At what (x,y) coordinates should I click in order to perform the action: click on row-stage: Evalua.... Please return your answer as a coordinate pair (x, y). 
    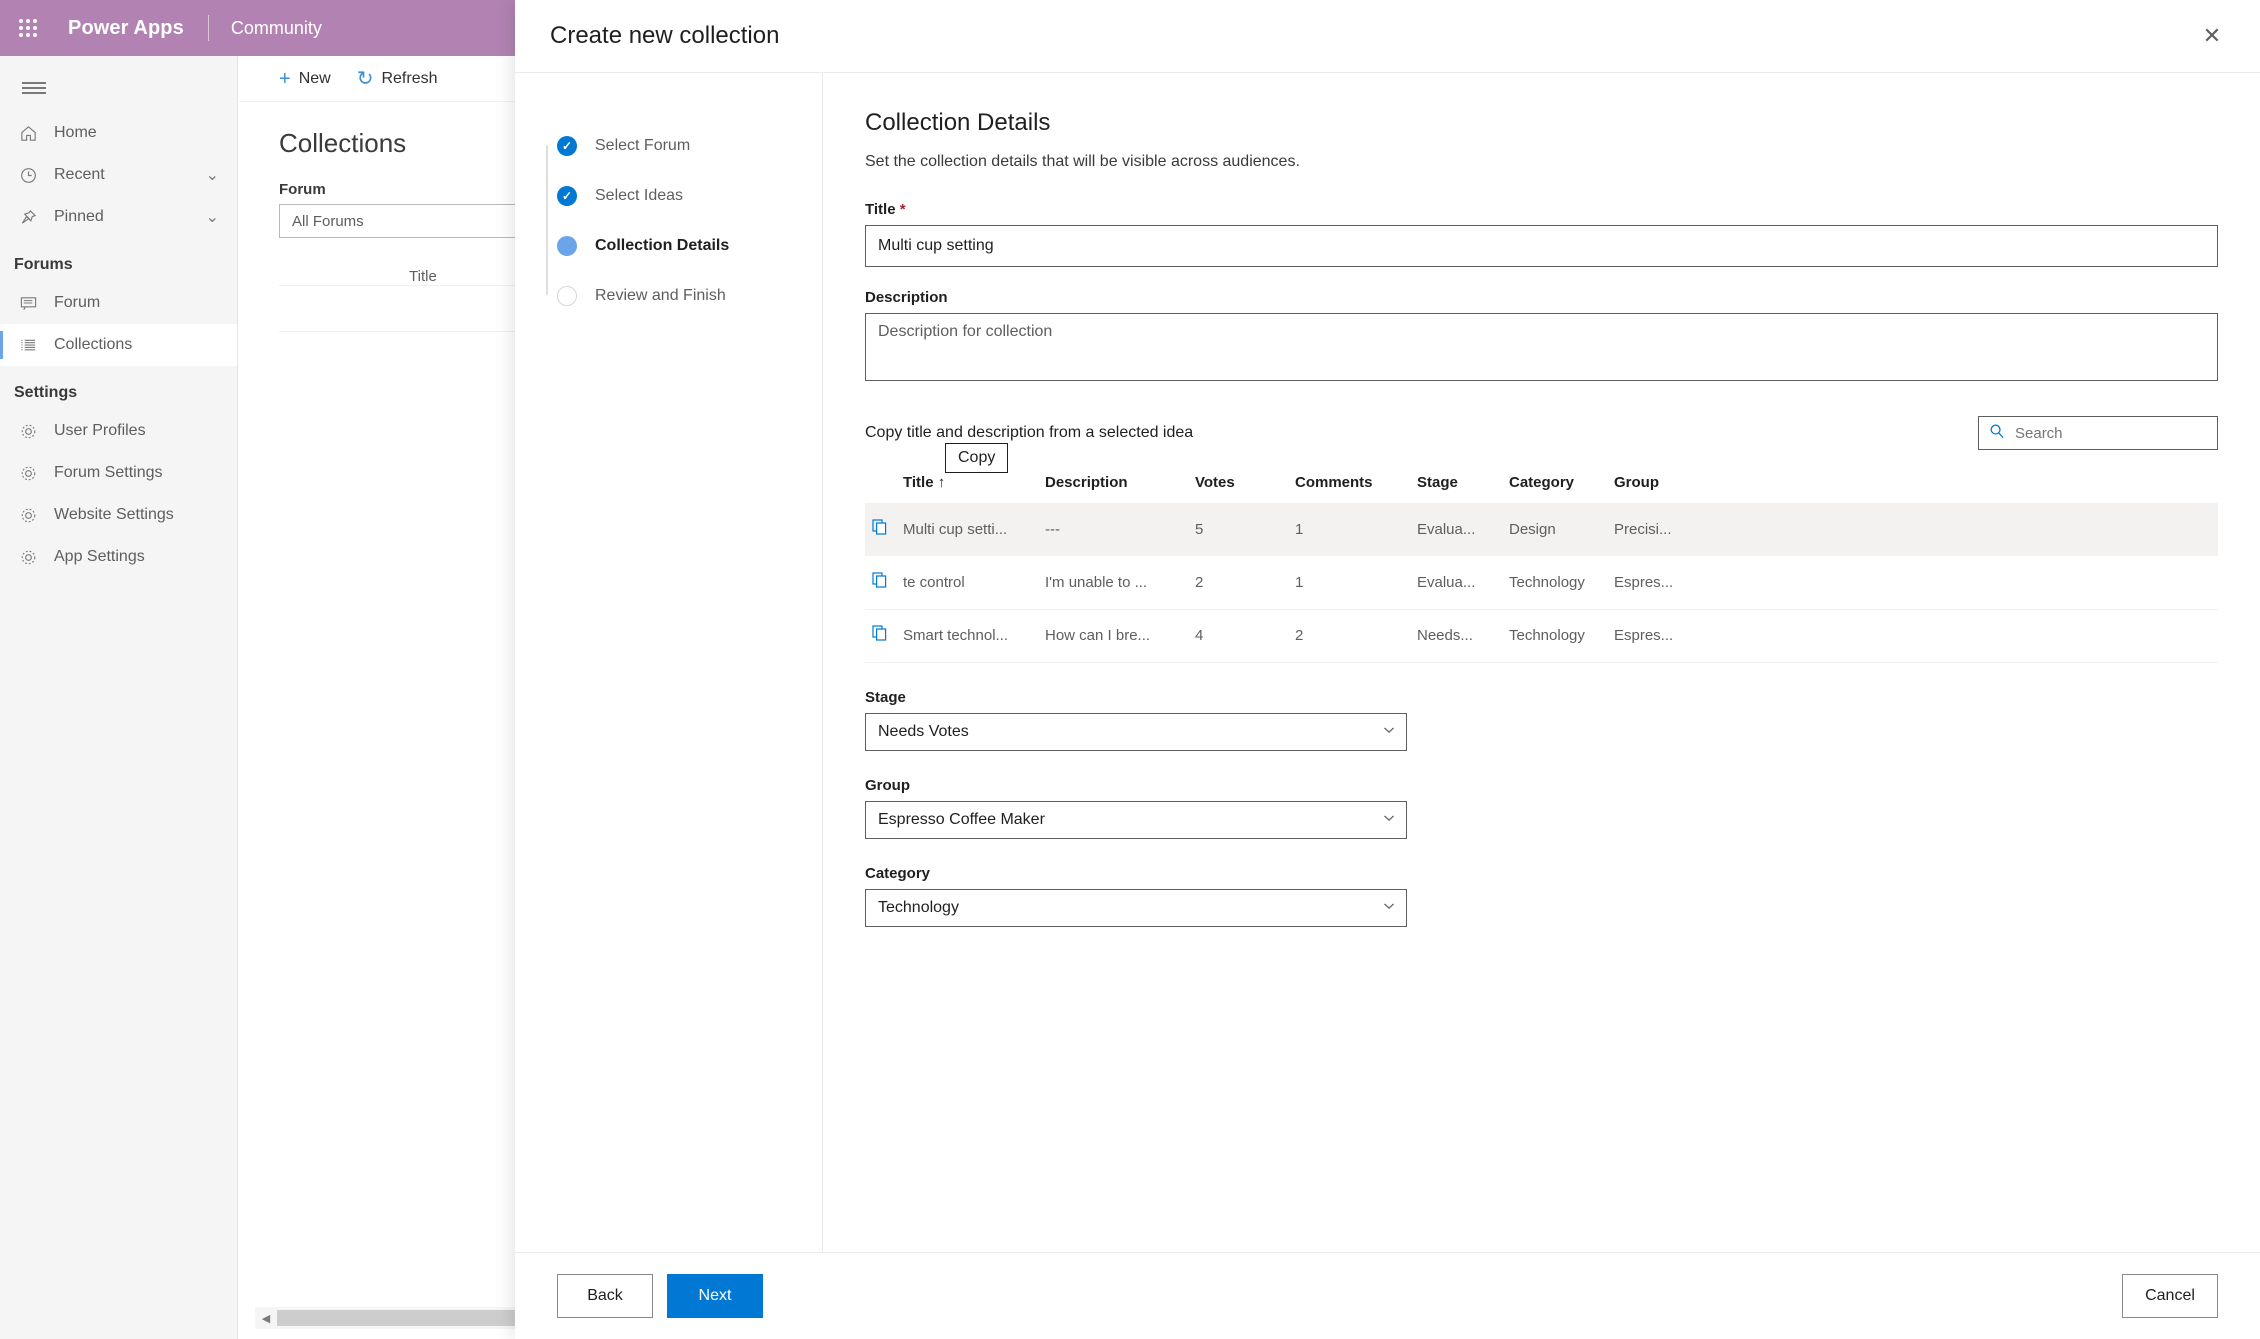
    Looking at the image, I should click on (1463, 529).